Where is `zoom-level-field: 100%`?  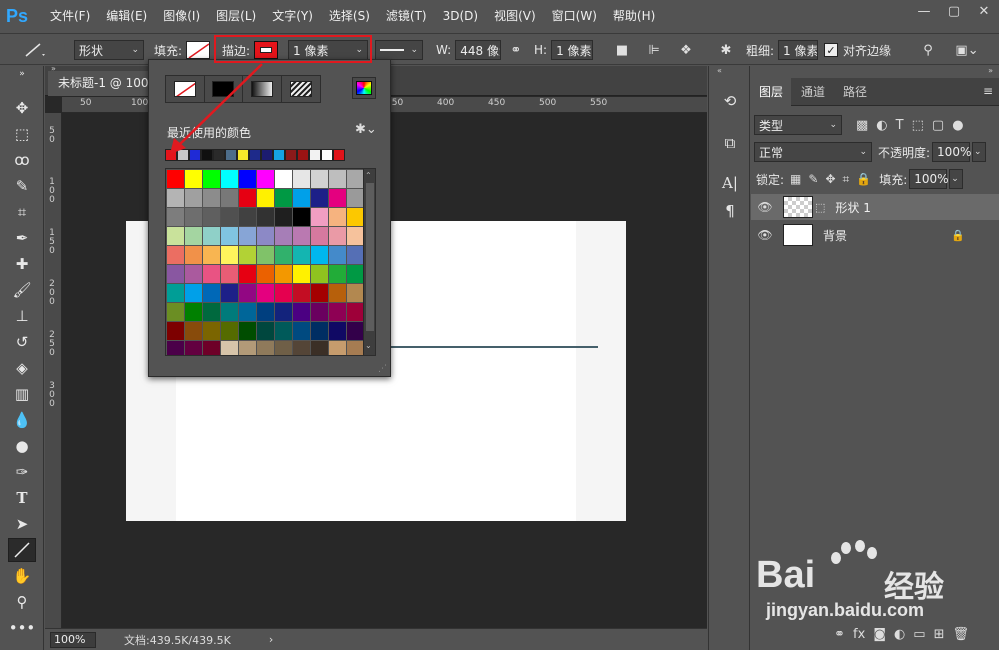
zoom-level-field: 100% is located at coordinates (73, 639).